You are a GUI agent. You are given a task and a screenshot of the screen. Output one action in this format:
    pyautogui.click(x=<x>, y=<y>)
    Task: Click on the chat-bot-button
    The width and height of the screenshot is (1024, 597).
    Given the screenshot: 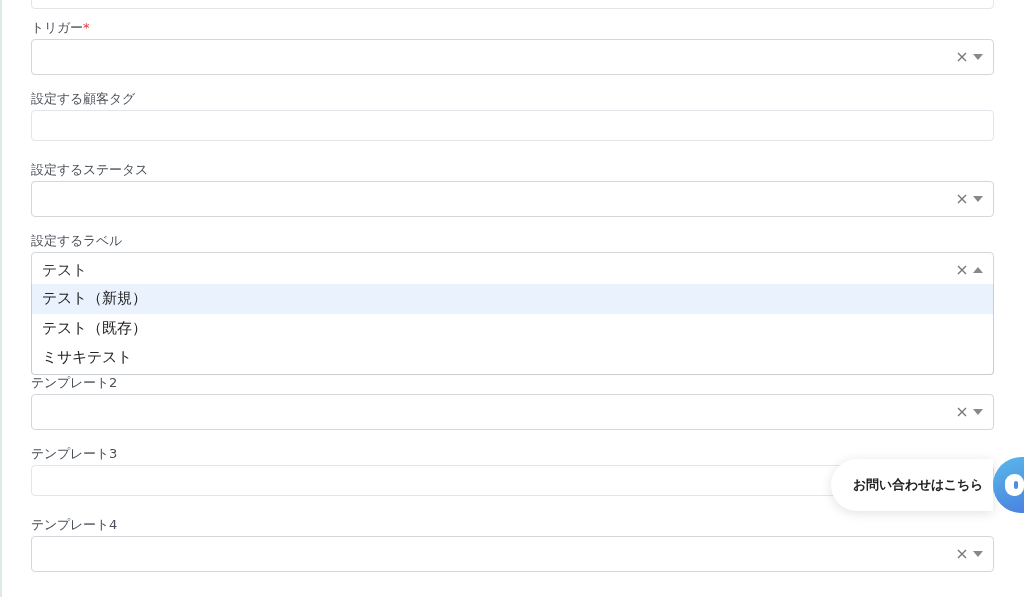 What is the action you would take?
    pyautogui.click(x=1008, y=485)
    